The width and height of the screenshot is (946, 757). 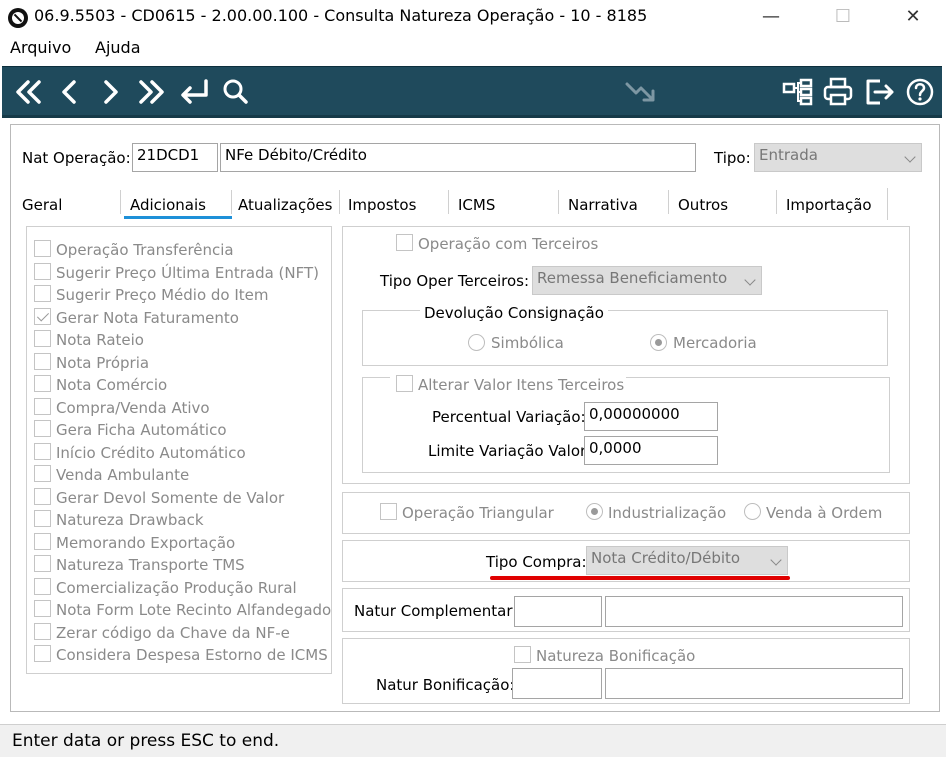 What do you see at coordinates (118, 47) in the screenshot?
I see `menu-ajuda: Ajuda` at bounding box center [118, 47].